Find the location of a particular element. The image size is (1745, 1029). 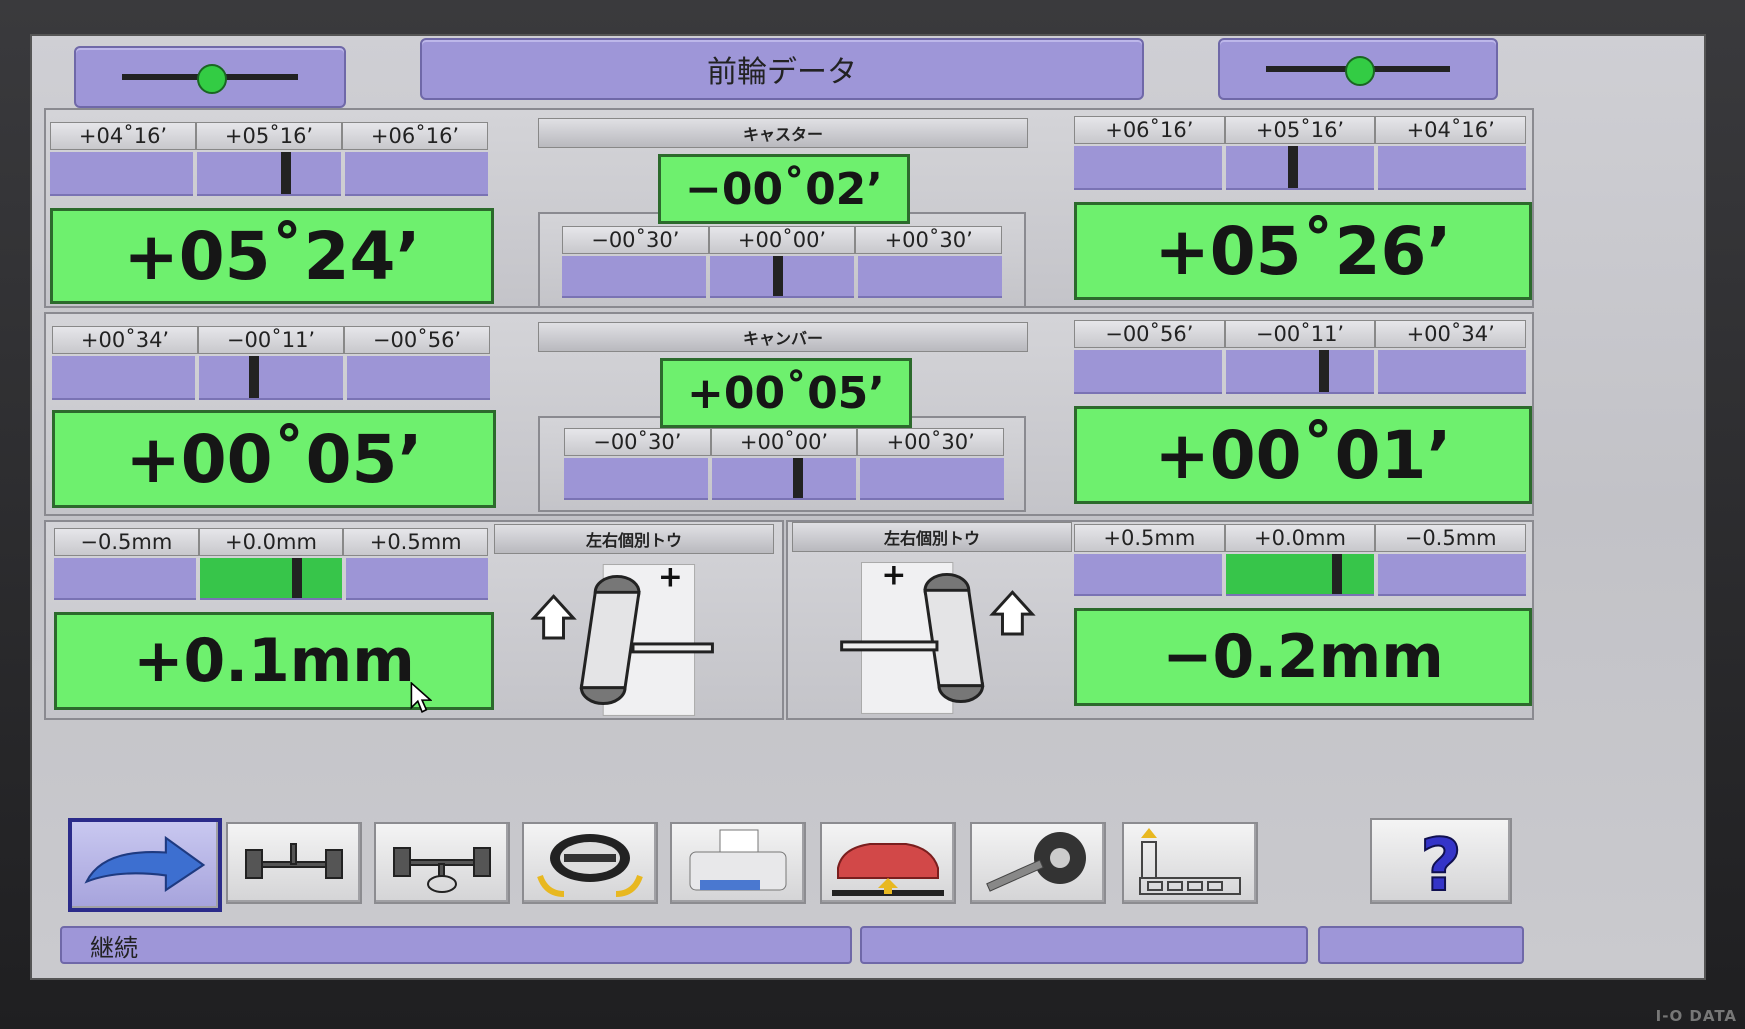

tick-label: −00˚56’ is located at coordinates (1149, 334).